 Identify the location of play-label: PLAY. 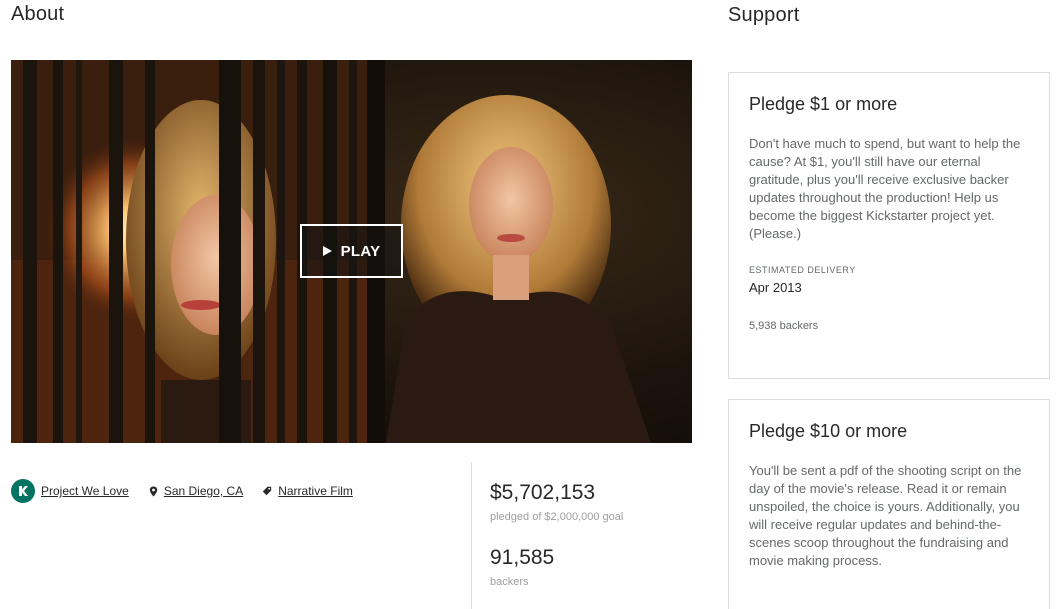
(360, 251).